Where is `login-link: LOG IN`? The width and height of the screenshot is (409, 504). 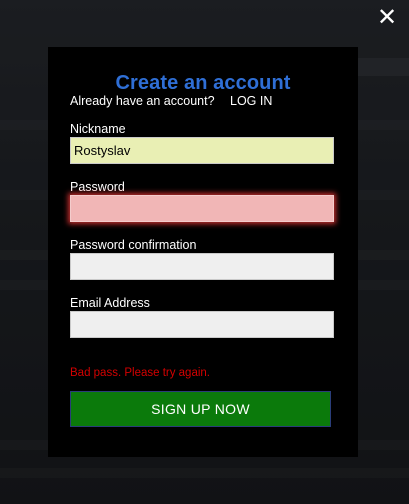 login-link: LOG IN is located at coordinates (251, 101).